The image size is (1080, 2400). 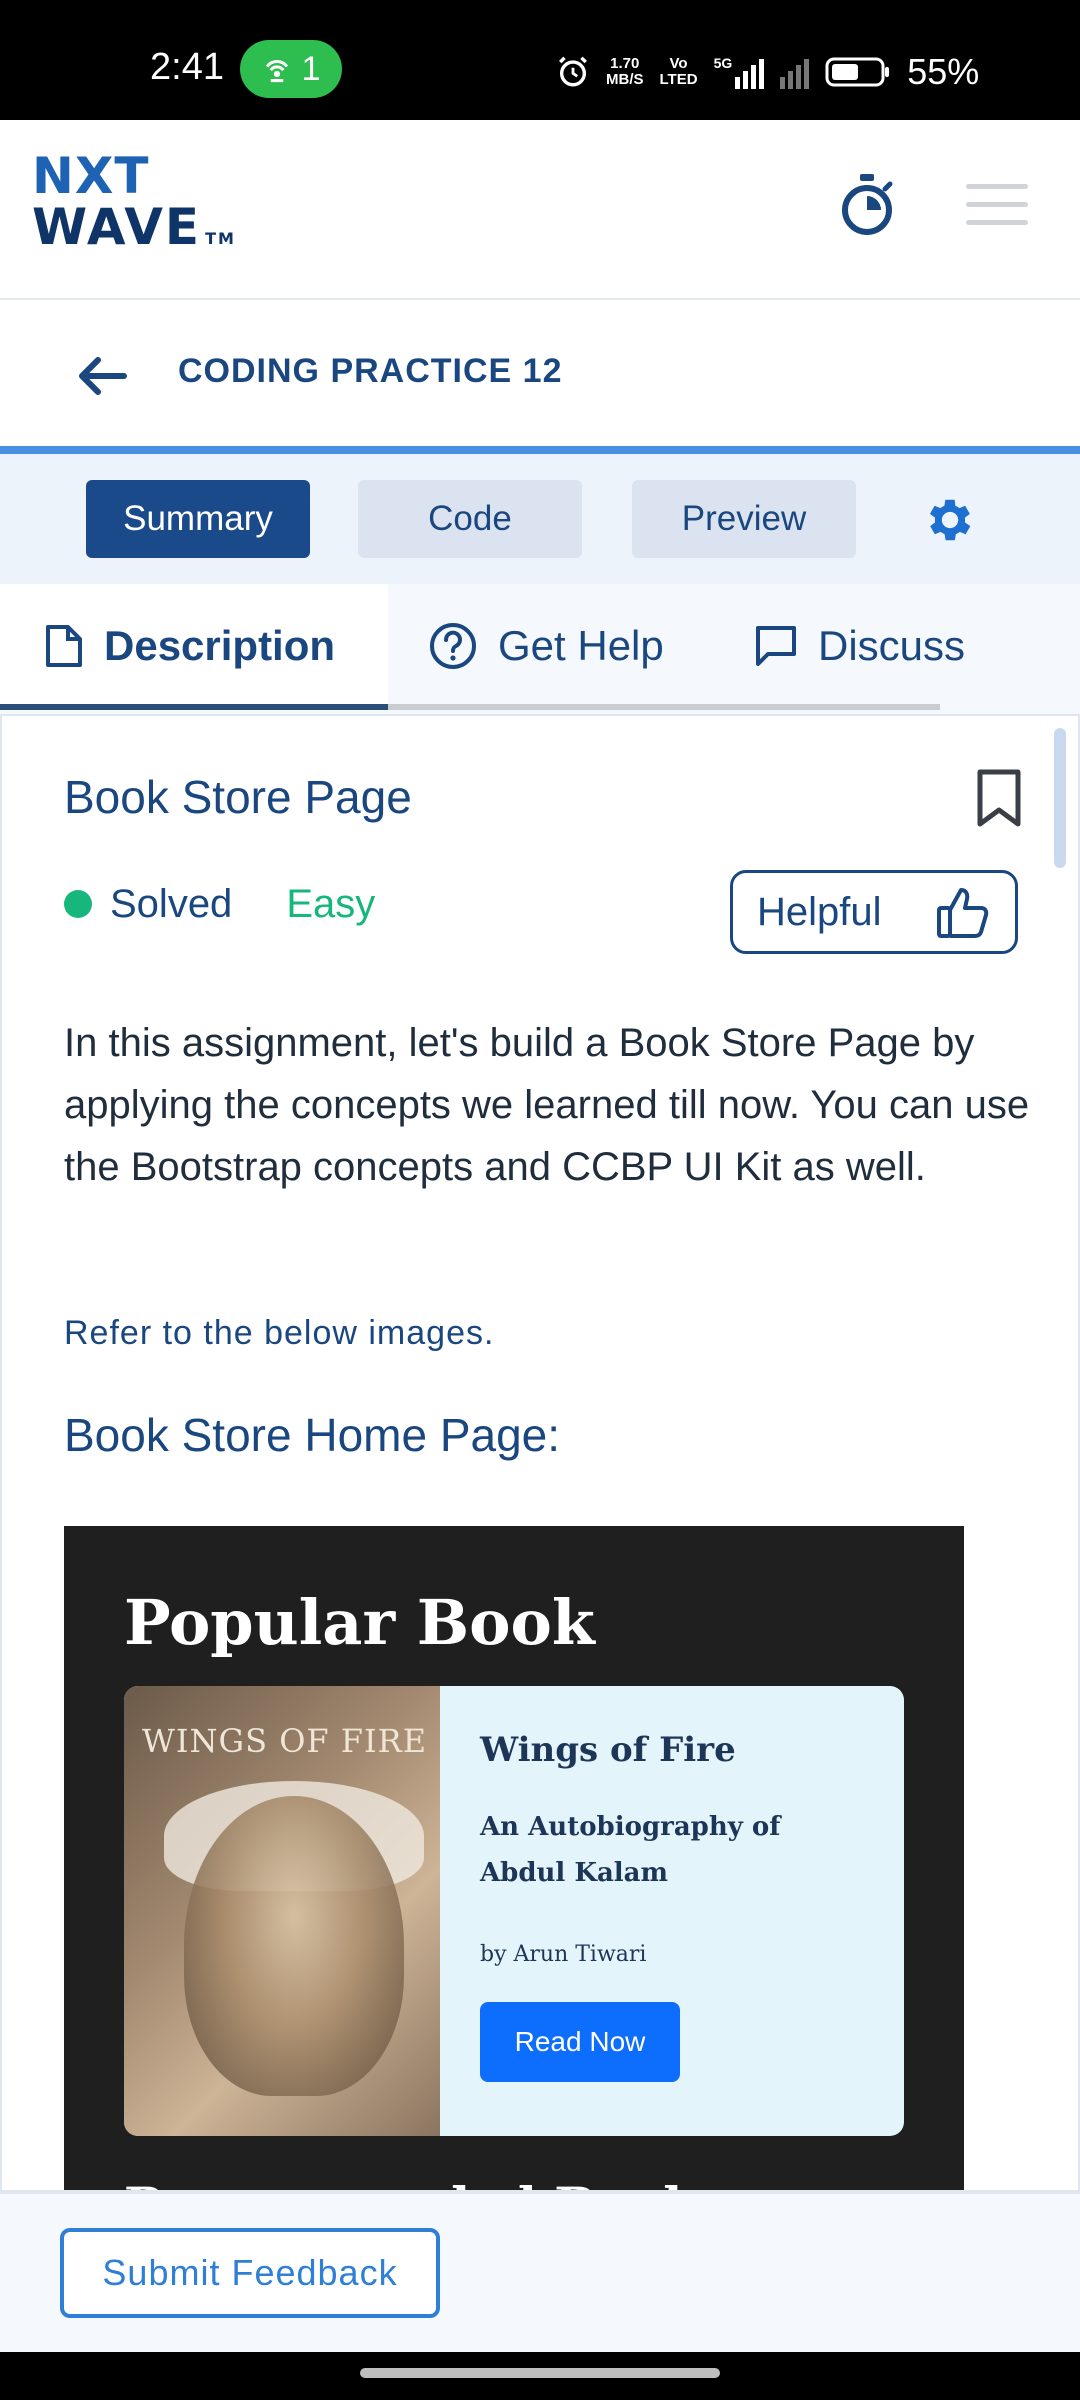 I want to click on tab-bar: Description Get Help Discuss, so click(x=540, y=649).